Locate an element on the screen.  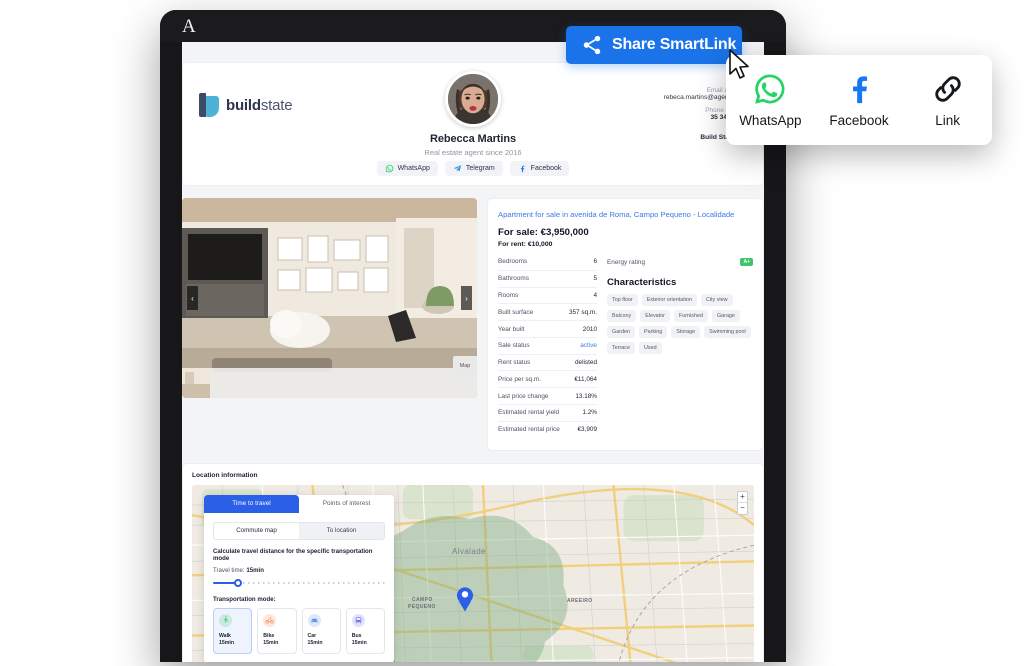
slider-knob is located at coordinates (237, 582).